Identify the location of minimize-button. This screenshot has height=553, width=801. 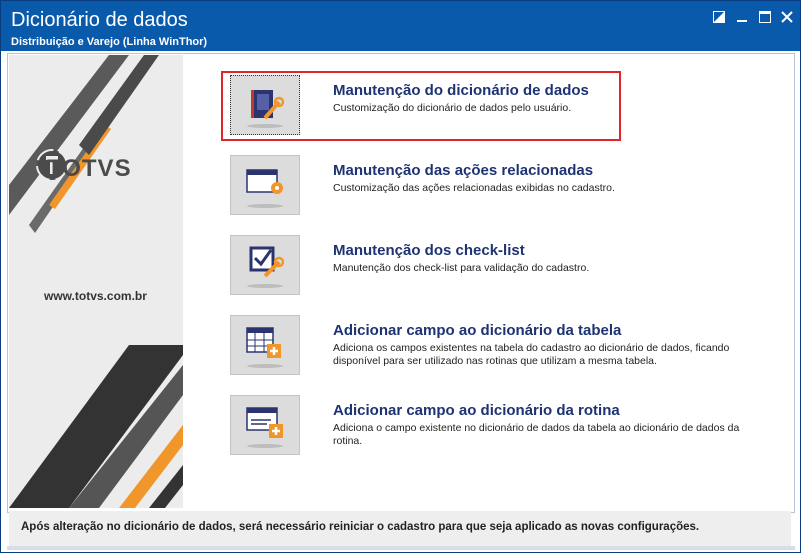
(742, 18).